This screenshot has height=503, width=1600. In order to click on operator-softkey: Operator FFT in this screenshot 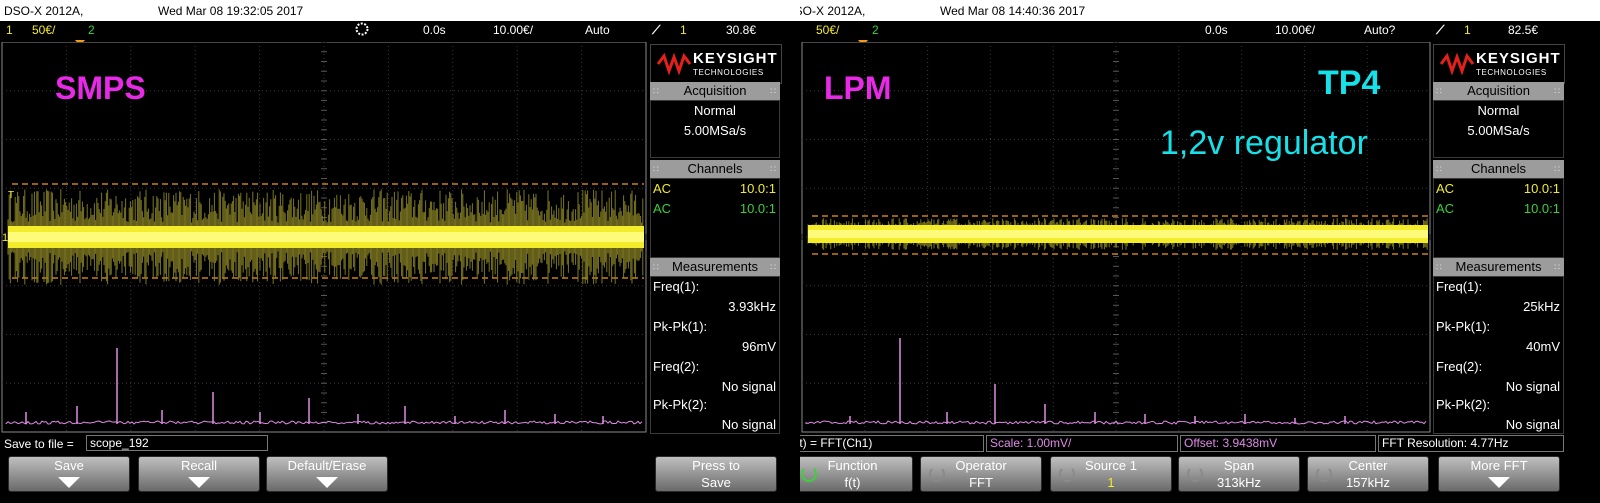, I will do `click(981, 474)`.